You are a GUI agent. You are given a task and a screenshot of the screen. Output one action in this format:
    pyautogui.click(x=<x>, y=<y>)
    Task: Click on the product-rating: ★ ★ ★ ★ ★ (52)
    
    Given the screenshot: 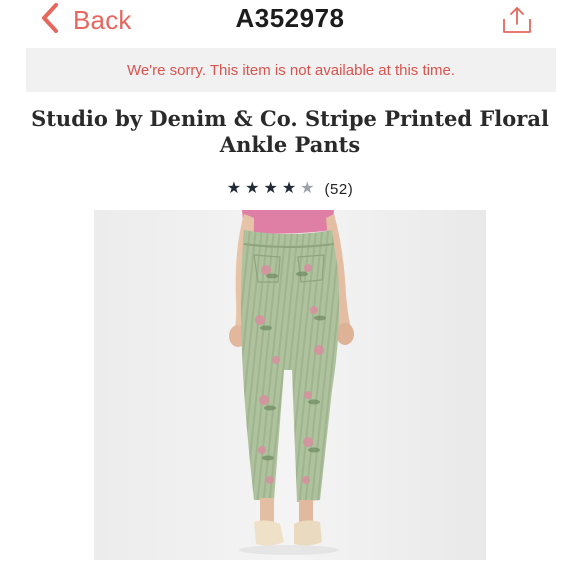 What is the action you would take?
    pyautogui.click(x=290, y=189)
    